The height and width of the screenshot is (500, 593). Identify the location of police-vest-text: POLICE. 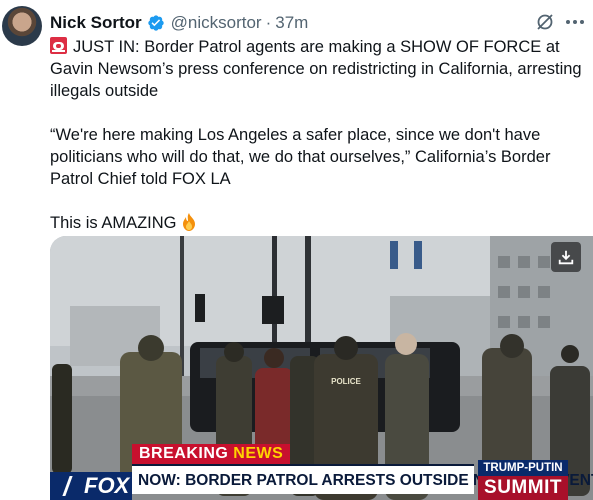
(346, 381).